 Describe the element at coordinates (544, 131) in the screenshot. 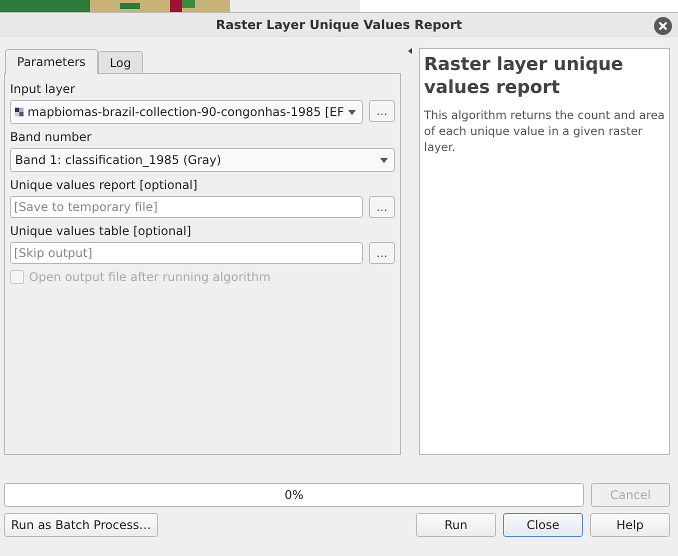

I see `help-text: This algorithm returns the count and area of each unique value in a given raster layer.` at that location.